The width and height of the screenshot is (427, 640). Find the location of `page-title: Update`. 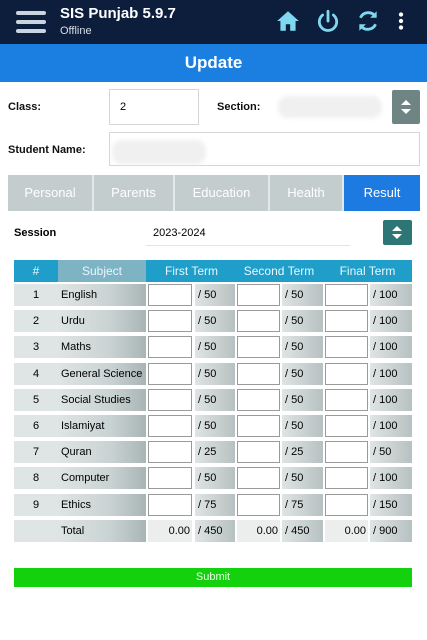

page-title: Update is located at coordinates (213, 63).